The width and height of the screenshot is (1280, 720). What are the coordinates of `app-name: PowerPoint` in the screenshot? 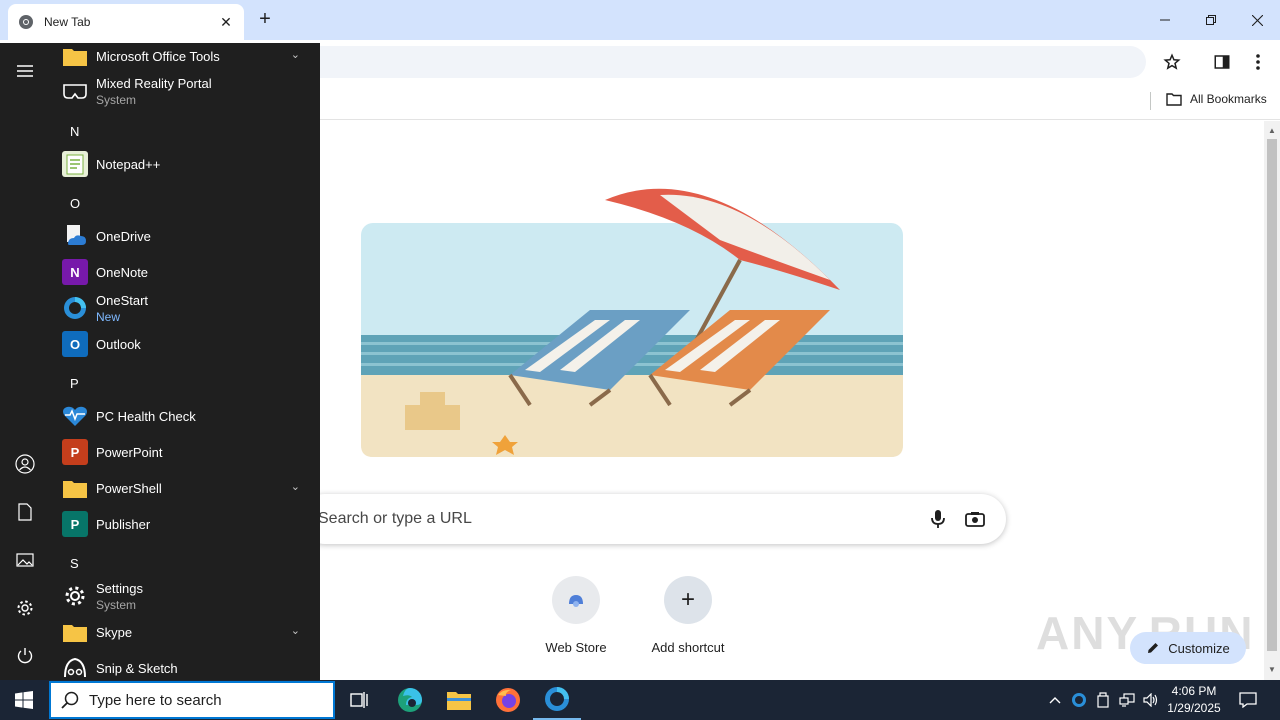 It's located at (129, 452).